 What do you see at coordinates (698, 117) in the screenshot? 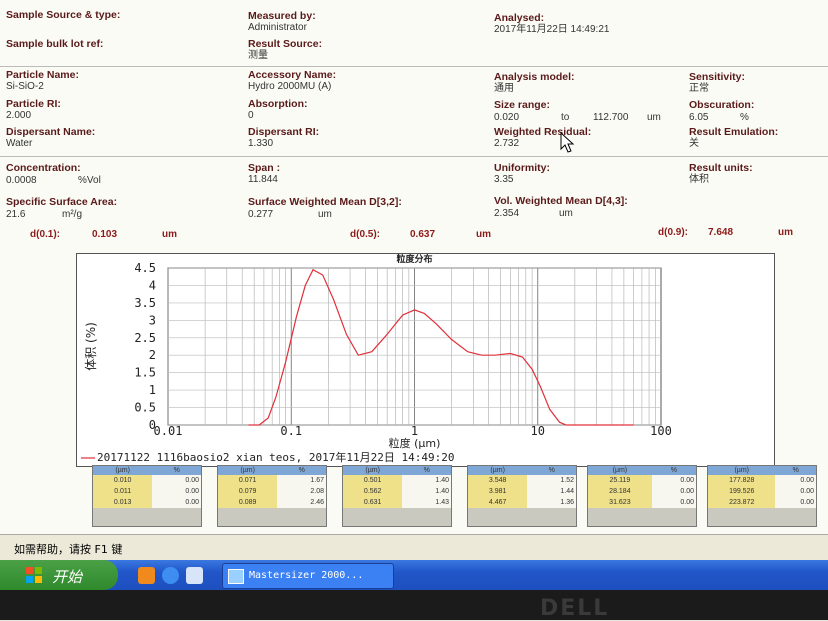
I see `obscuration-value: 6.05` at bounding box center [698, 117].